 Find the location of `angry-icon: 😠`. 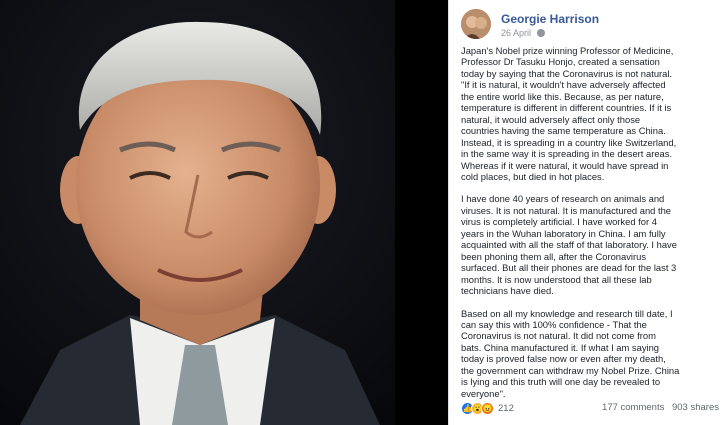

angry-icon: 😠 is located at coordinates (487, 408).